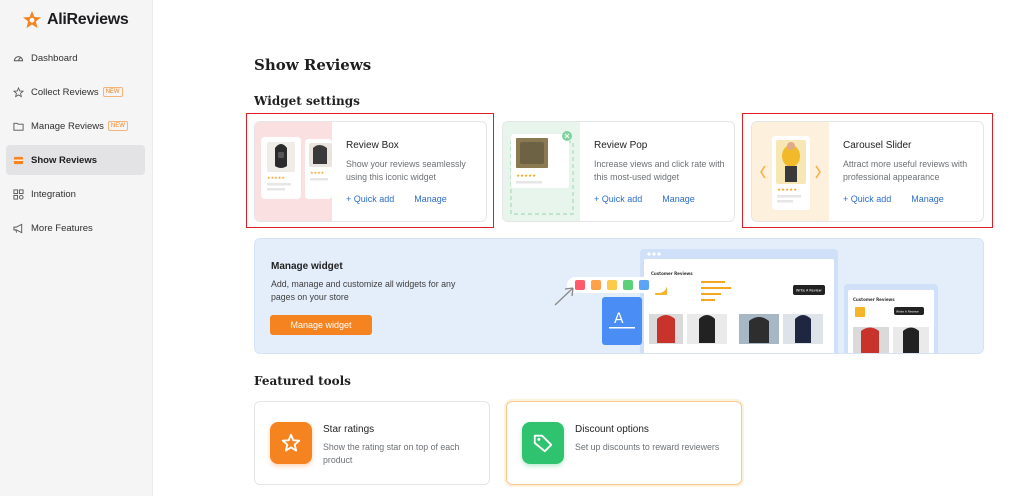 The height and width of the screenshot is (496, 1024). Describe the element at coordinates (877, 145) in the screenshot. I see `widget-title: Carousel Slider` at that location.